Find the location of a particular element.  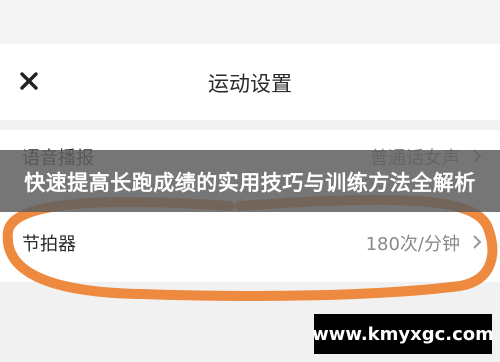

page-title: 运动设置 is located at coordinates (250, 84).